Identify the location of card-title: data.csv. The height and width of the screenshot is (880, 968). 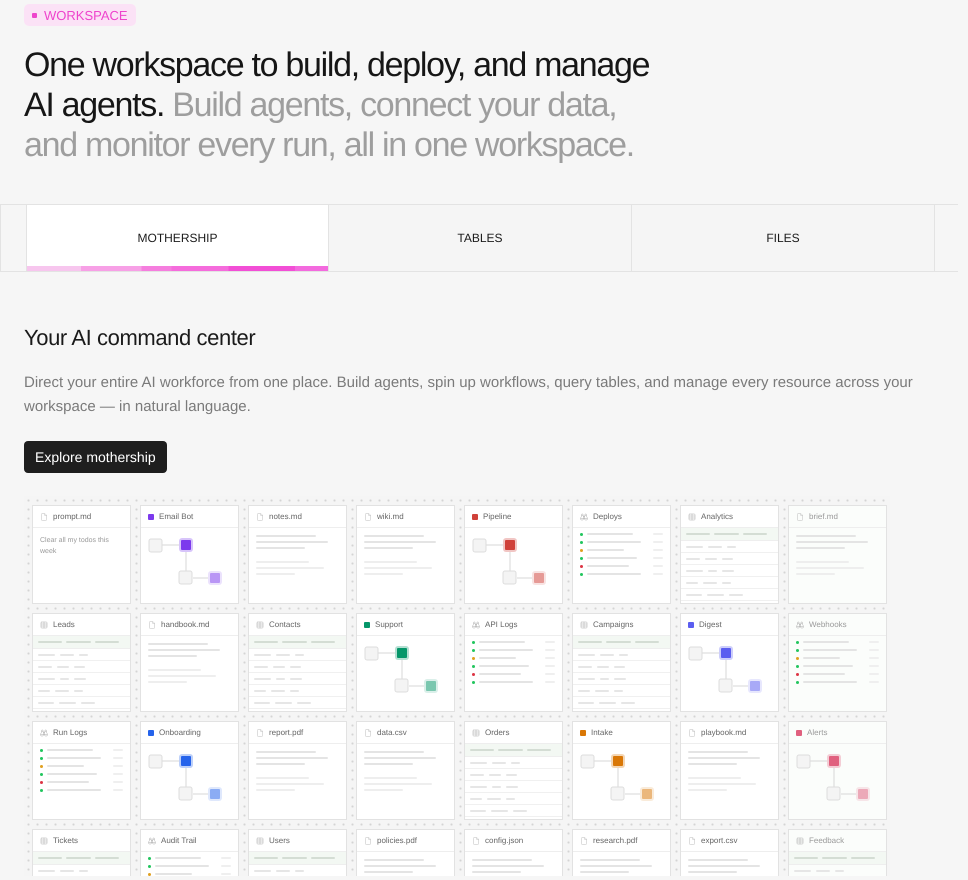
(392, 732).